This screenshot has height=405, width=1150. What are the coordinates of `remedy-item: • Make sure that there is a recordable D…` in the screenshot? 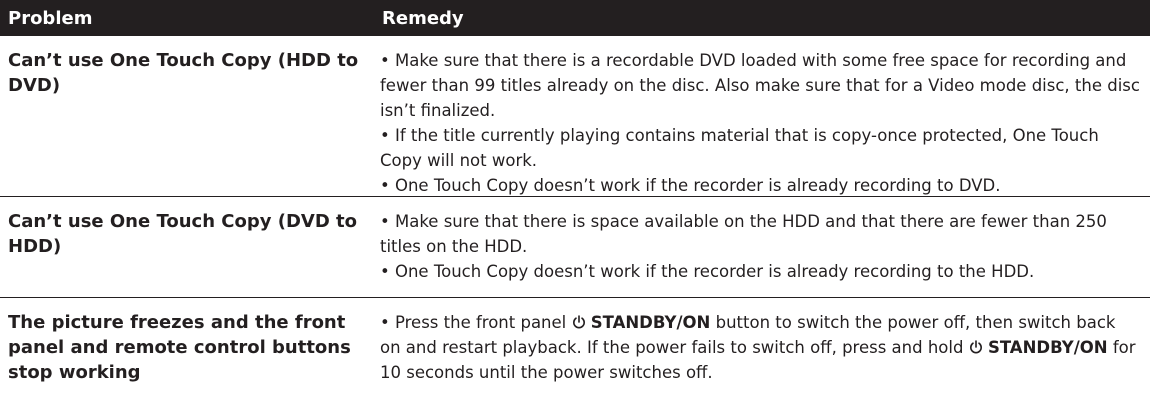 It's located at (760, 85).